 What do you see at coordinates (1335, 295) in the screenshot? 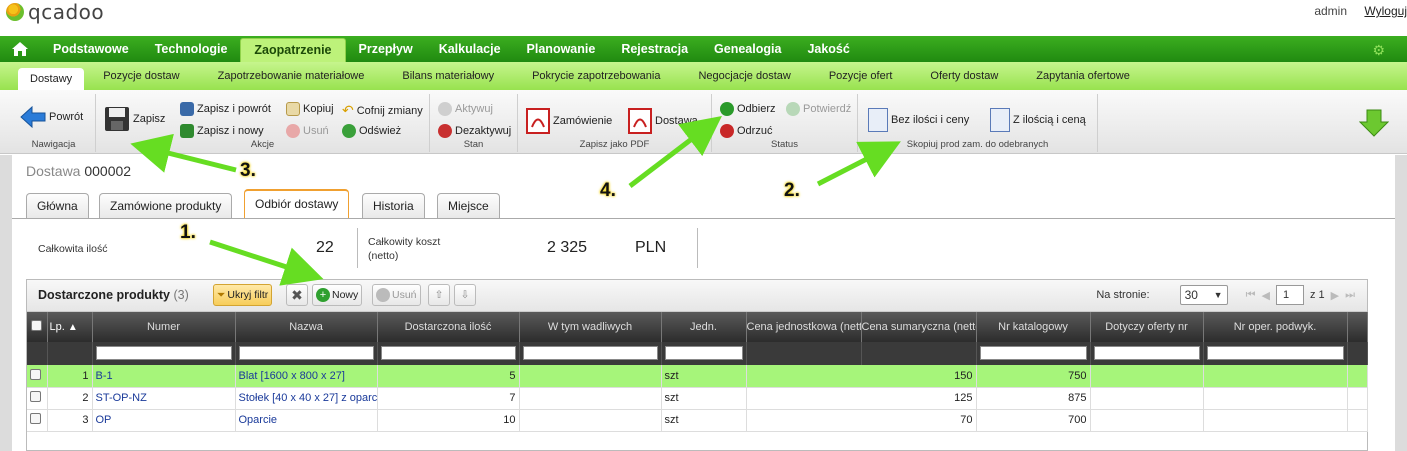
I see `next-page-icon: ▶` at bounding box center [1335, 295].